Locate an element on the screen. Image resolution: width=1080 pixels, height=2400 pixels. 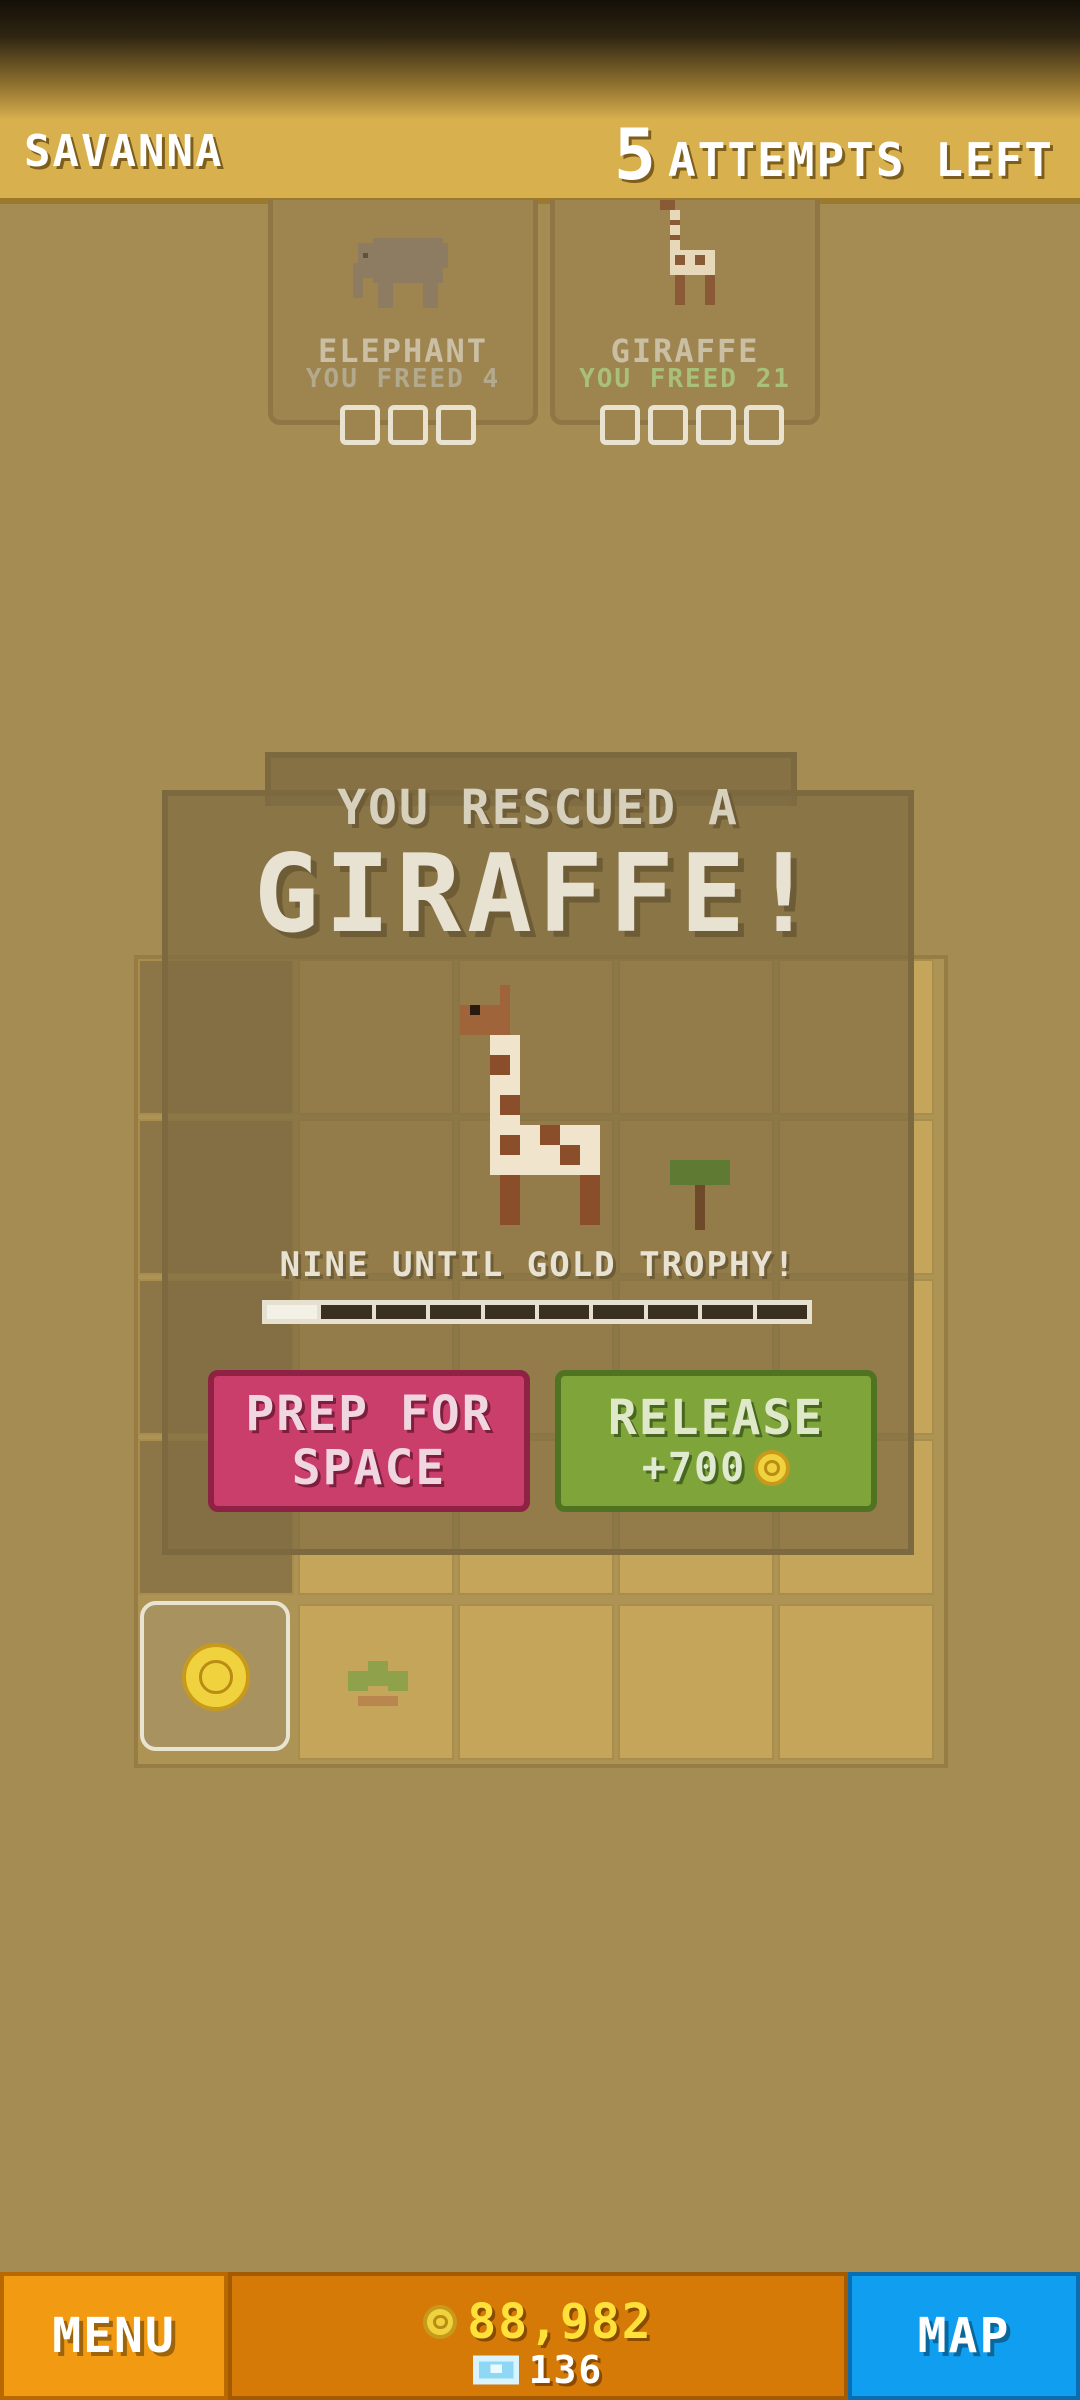
rescued-animal-name: GIRAFFE! is located at coordinates (538, 894).